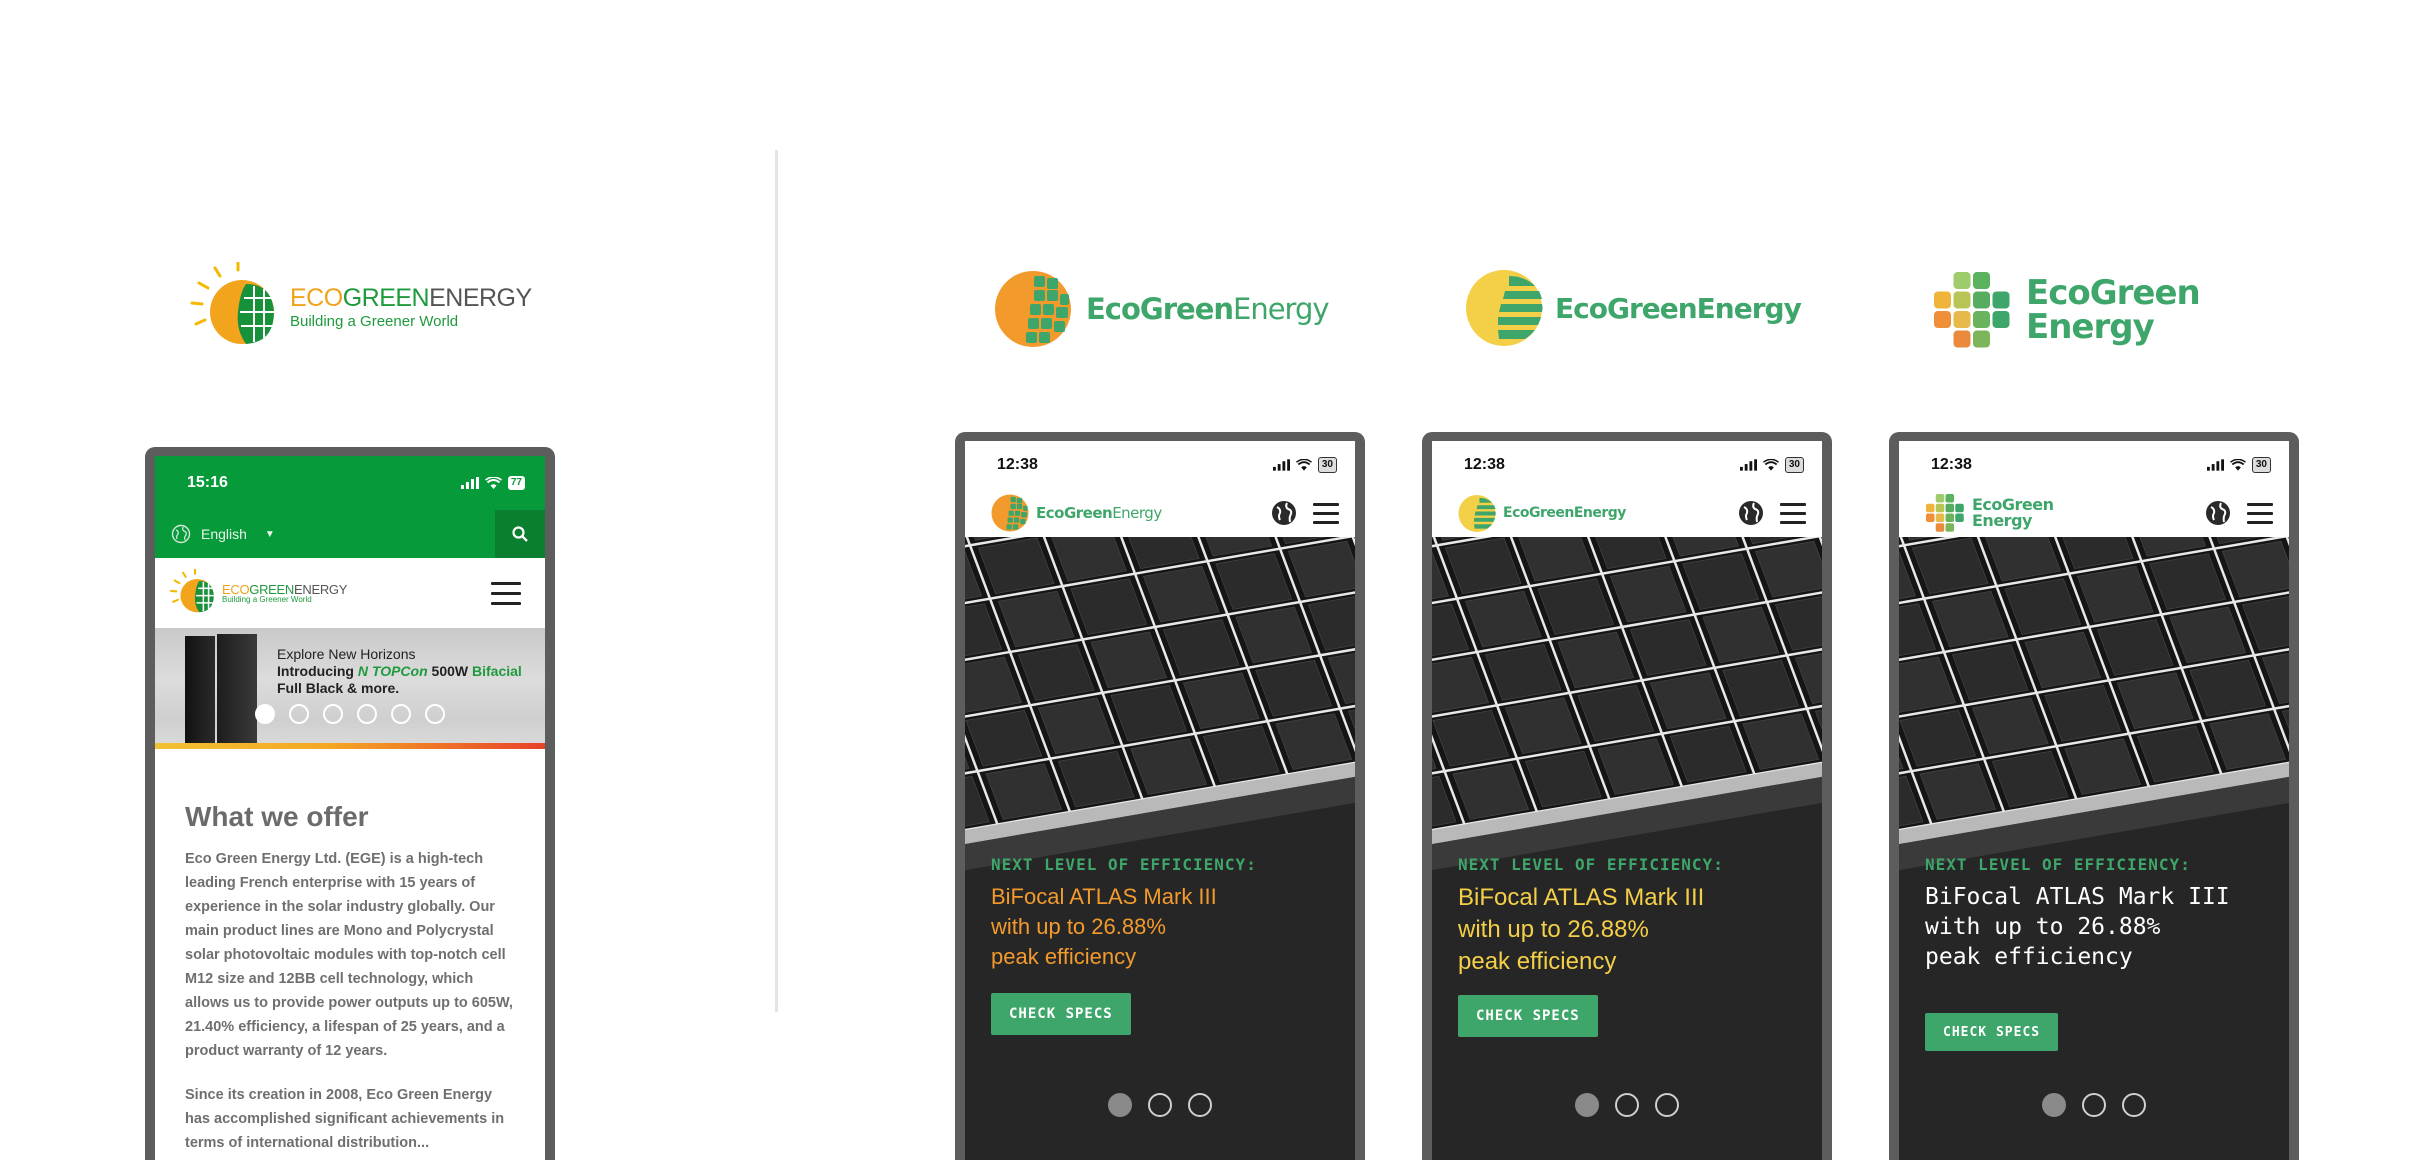 The image size is (2420, 1160). Describe the element at coordinates (2090, 327) in the screenshot. I see `logo-c-line-2: Energy` at that location.